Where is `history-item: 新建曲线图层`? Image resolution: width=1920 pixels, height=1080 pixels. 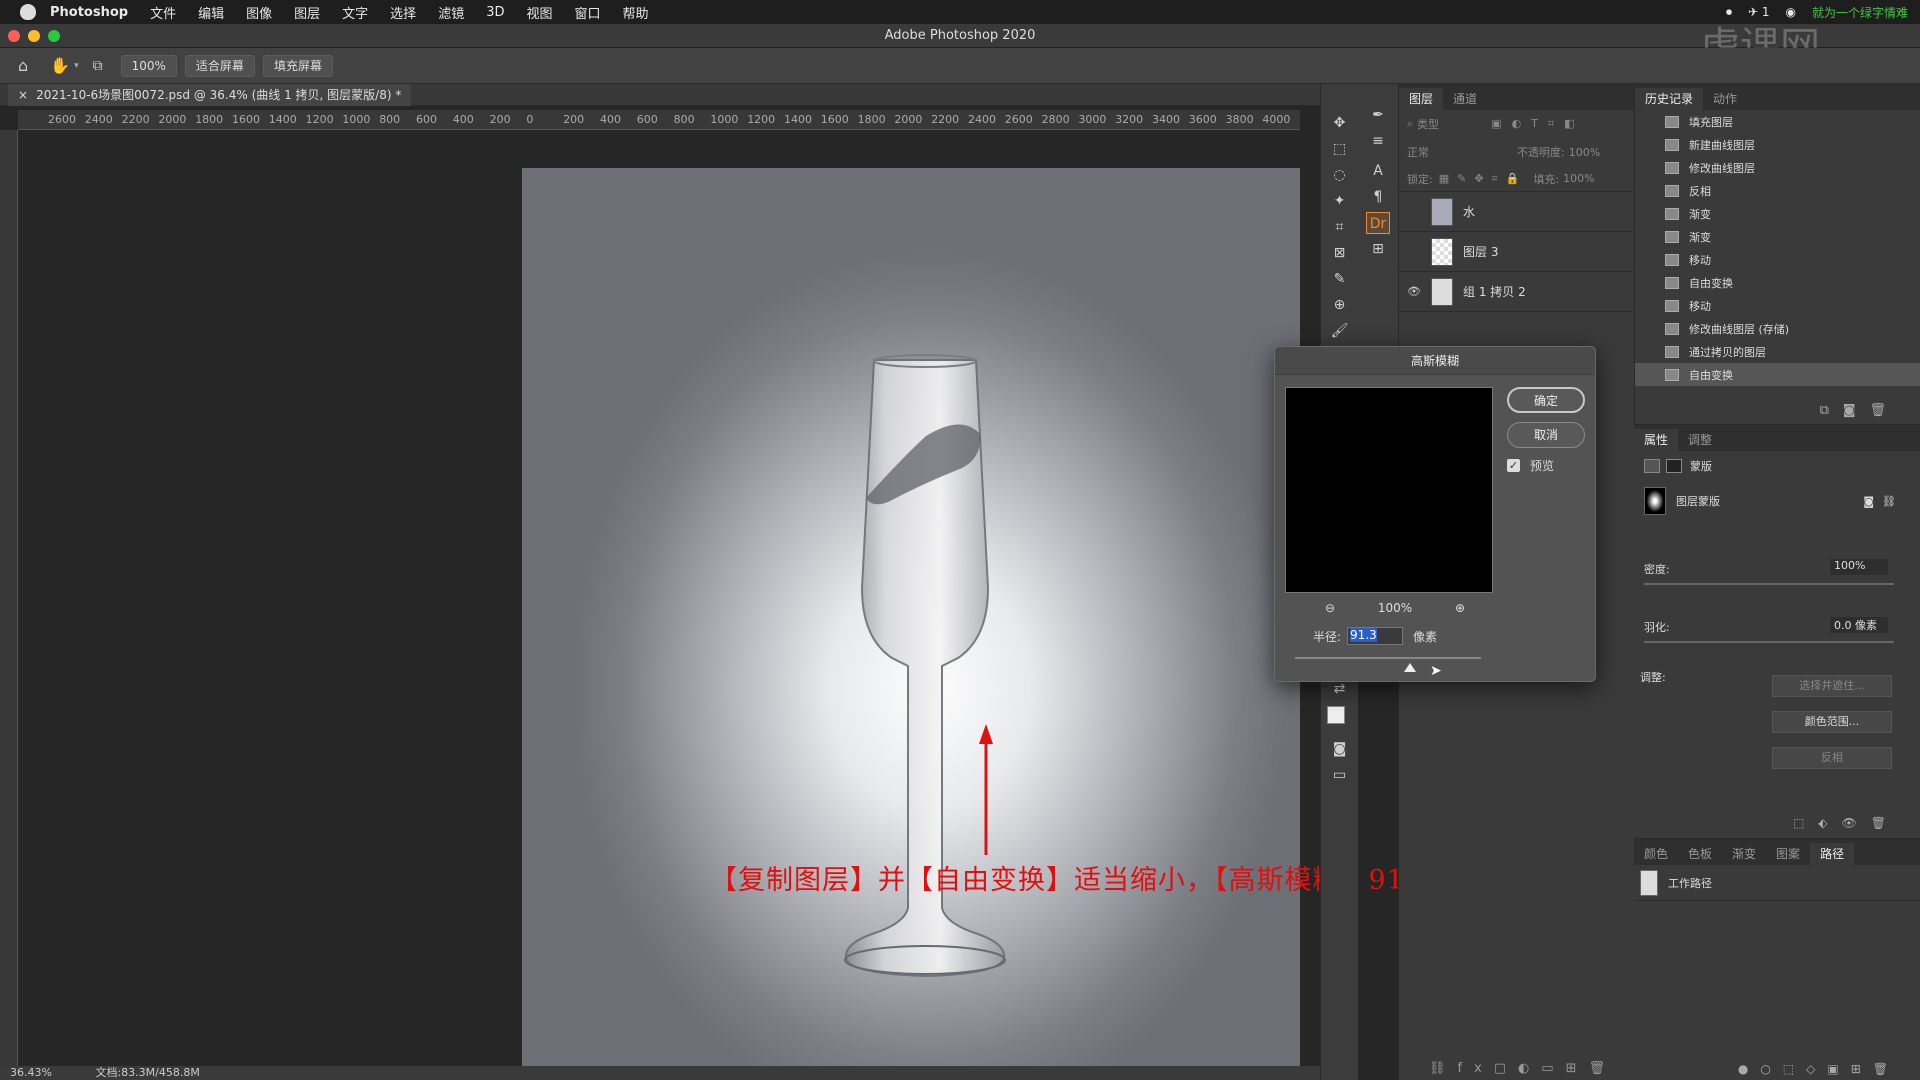
history-item: 新建曲线图层 is located at coordinates (1777, 144).